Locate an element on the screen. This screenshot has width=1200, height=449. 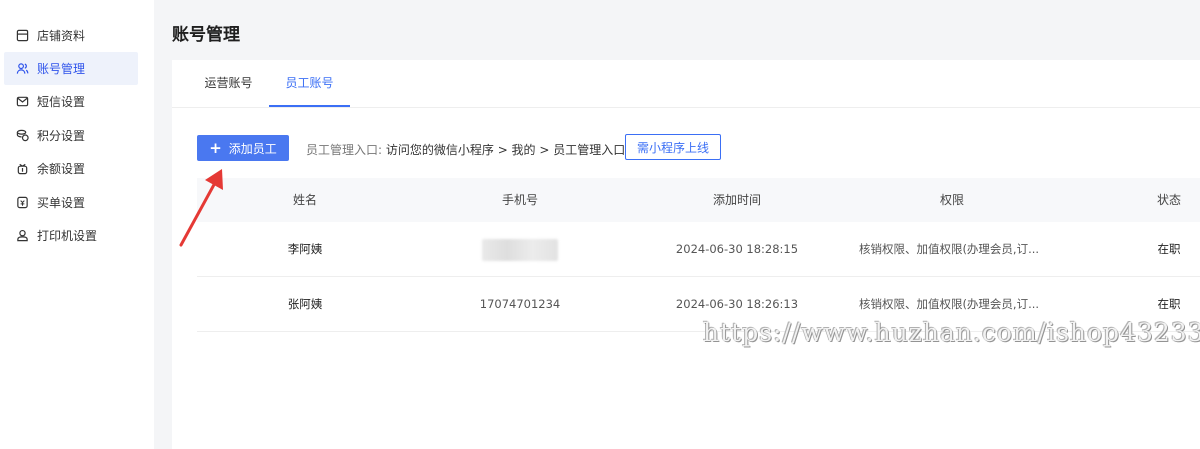
column-header-time: 添加时间 is located at coordinates (737, 200).